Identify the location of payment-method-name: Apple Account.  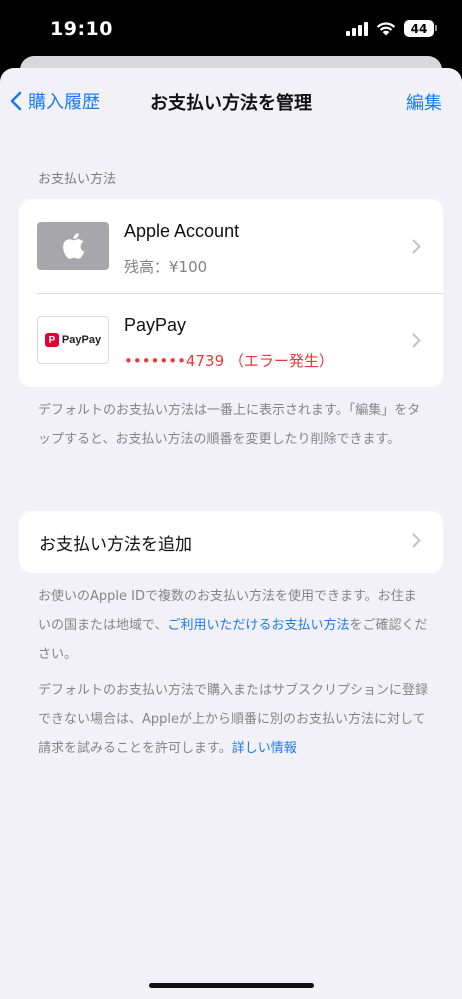
(182, 231).